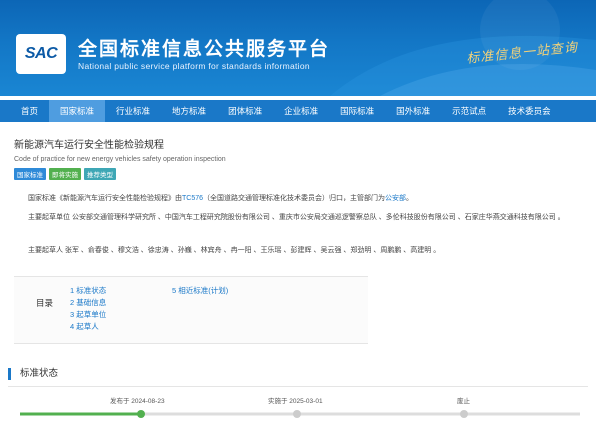  Describe the element at coordinates (463, 401) in the screenshot. I see `milestone-abolished-label: 废止` at that location.